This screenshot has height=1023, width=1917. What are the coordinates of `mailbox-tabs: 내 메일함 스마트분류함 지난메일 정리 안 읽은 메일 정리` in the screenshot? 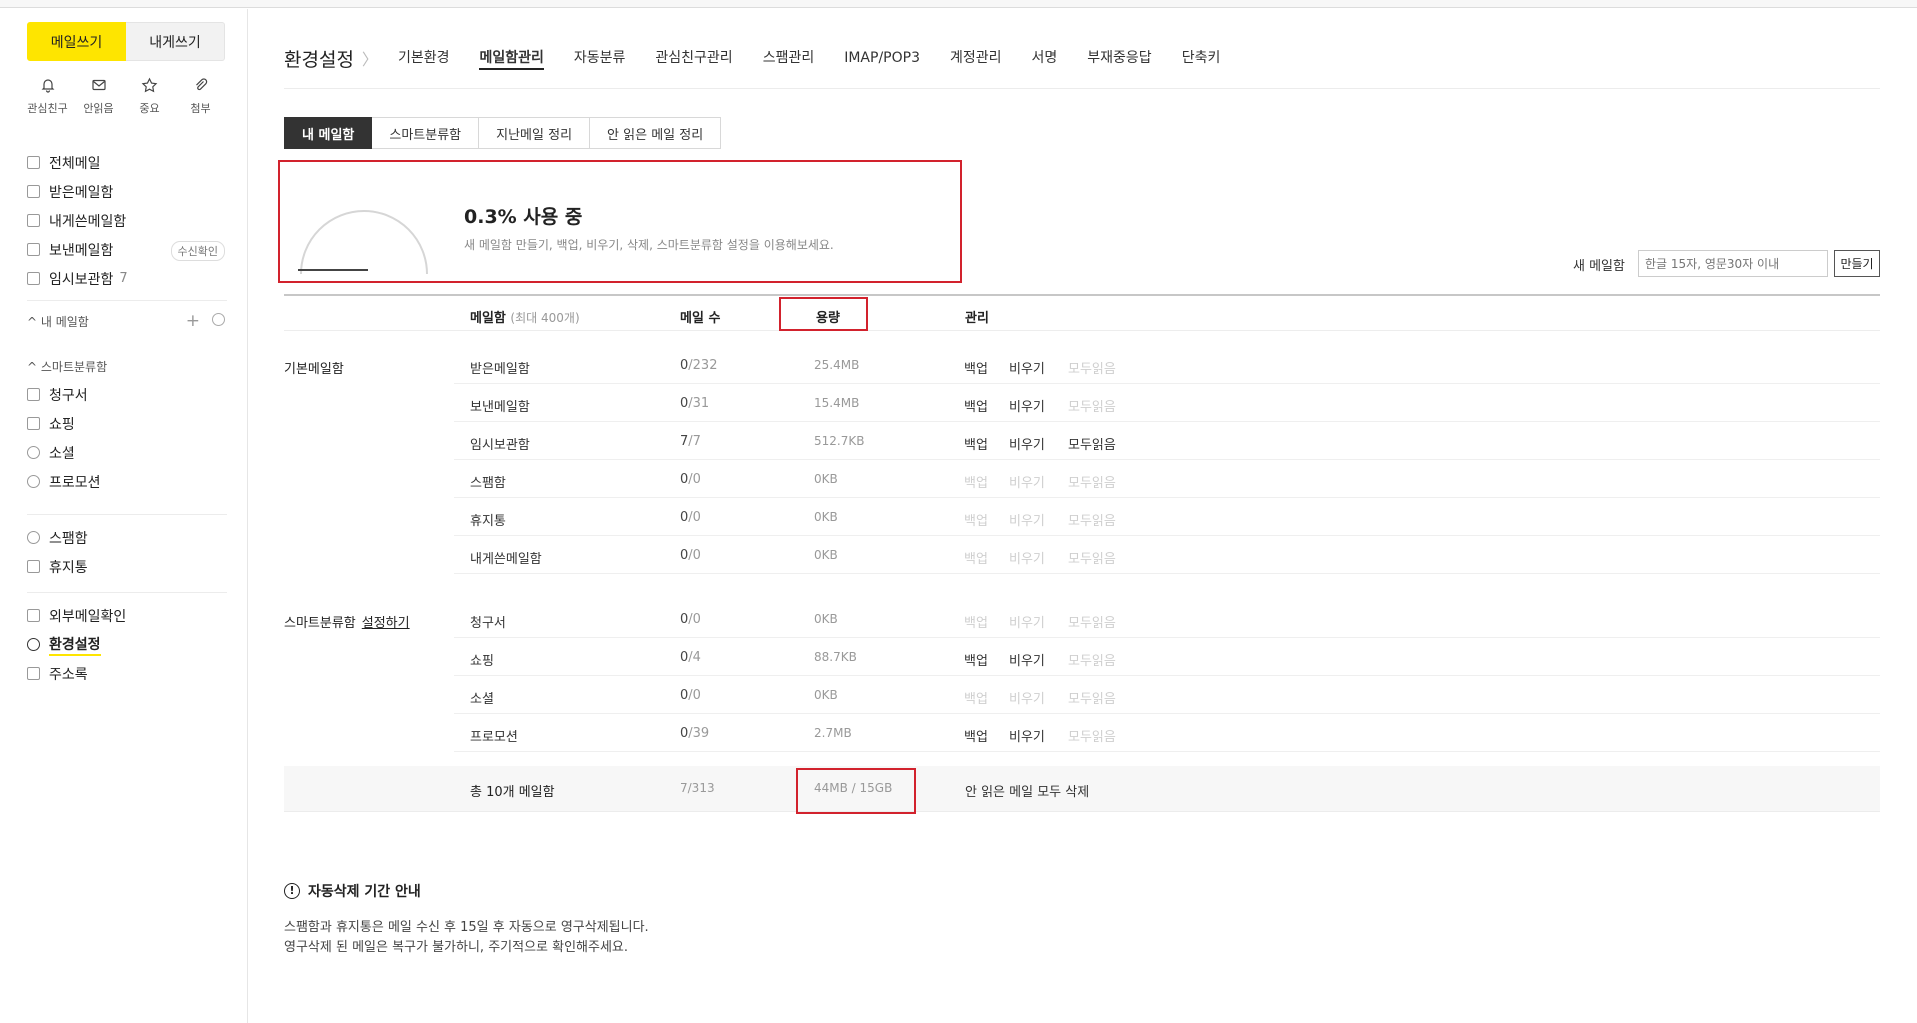 It's located at (503, 133).